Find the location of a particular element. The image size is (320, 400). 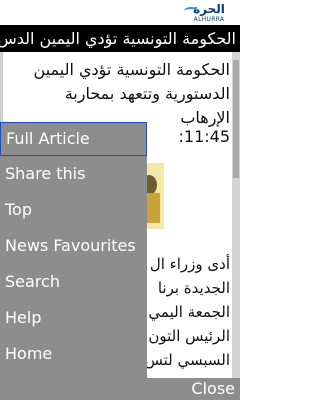

bottom-softkey-bar: Close is located at coordinates (120, 389).